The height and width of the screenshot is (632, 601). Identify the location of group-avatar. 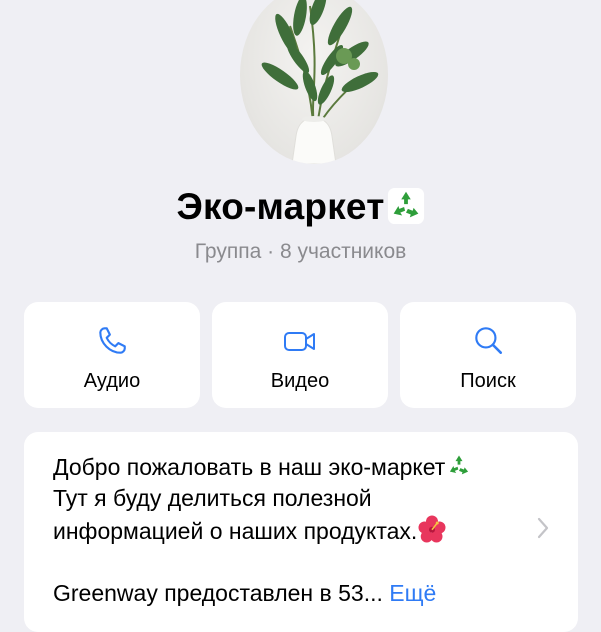
(314, 82).